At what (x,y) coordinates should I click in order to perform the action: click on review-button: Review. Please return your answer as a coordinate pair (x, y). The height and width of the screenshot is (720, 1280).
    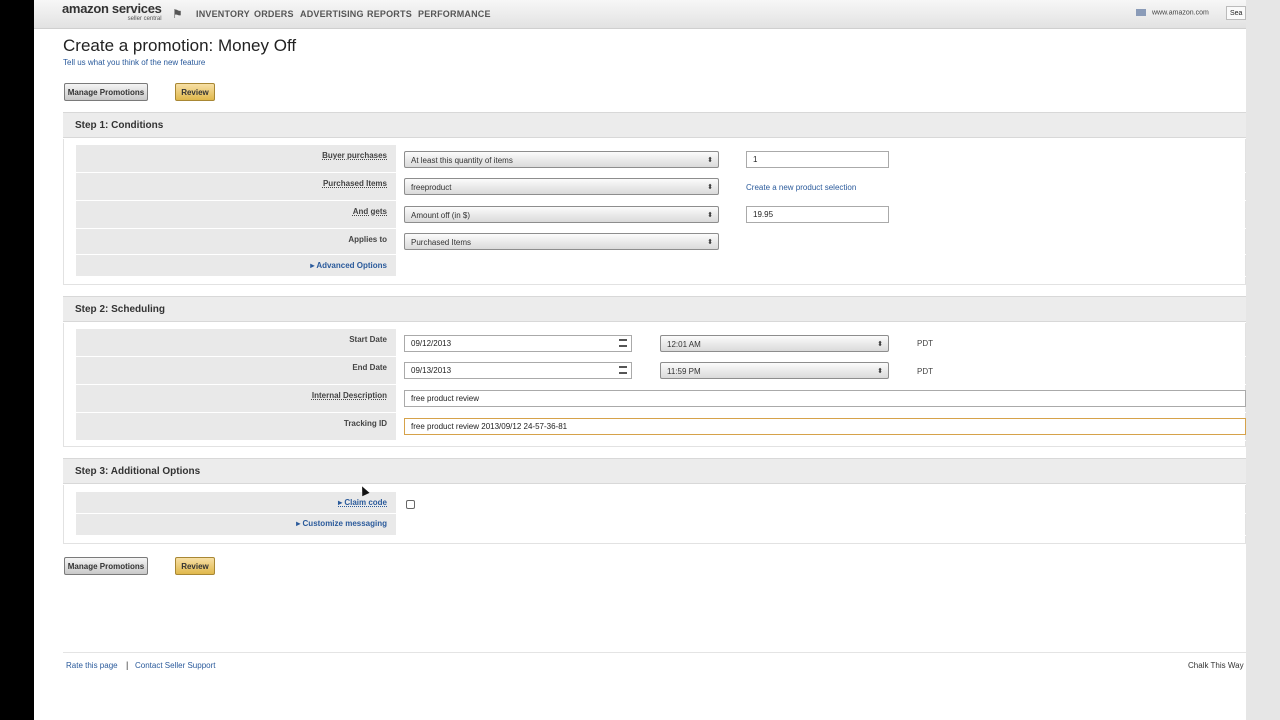
    Looking at the image, I should click on (195, 92).